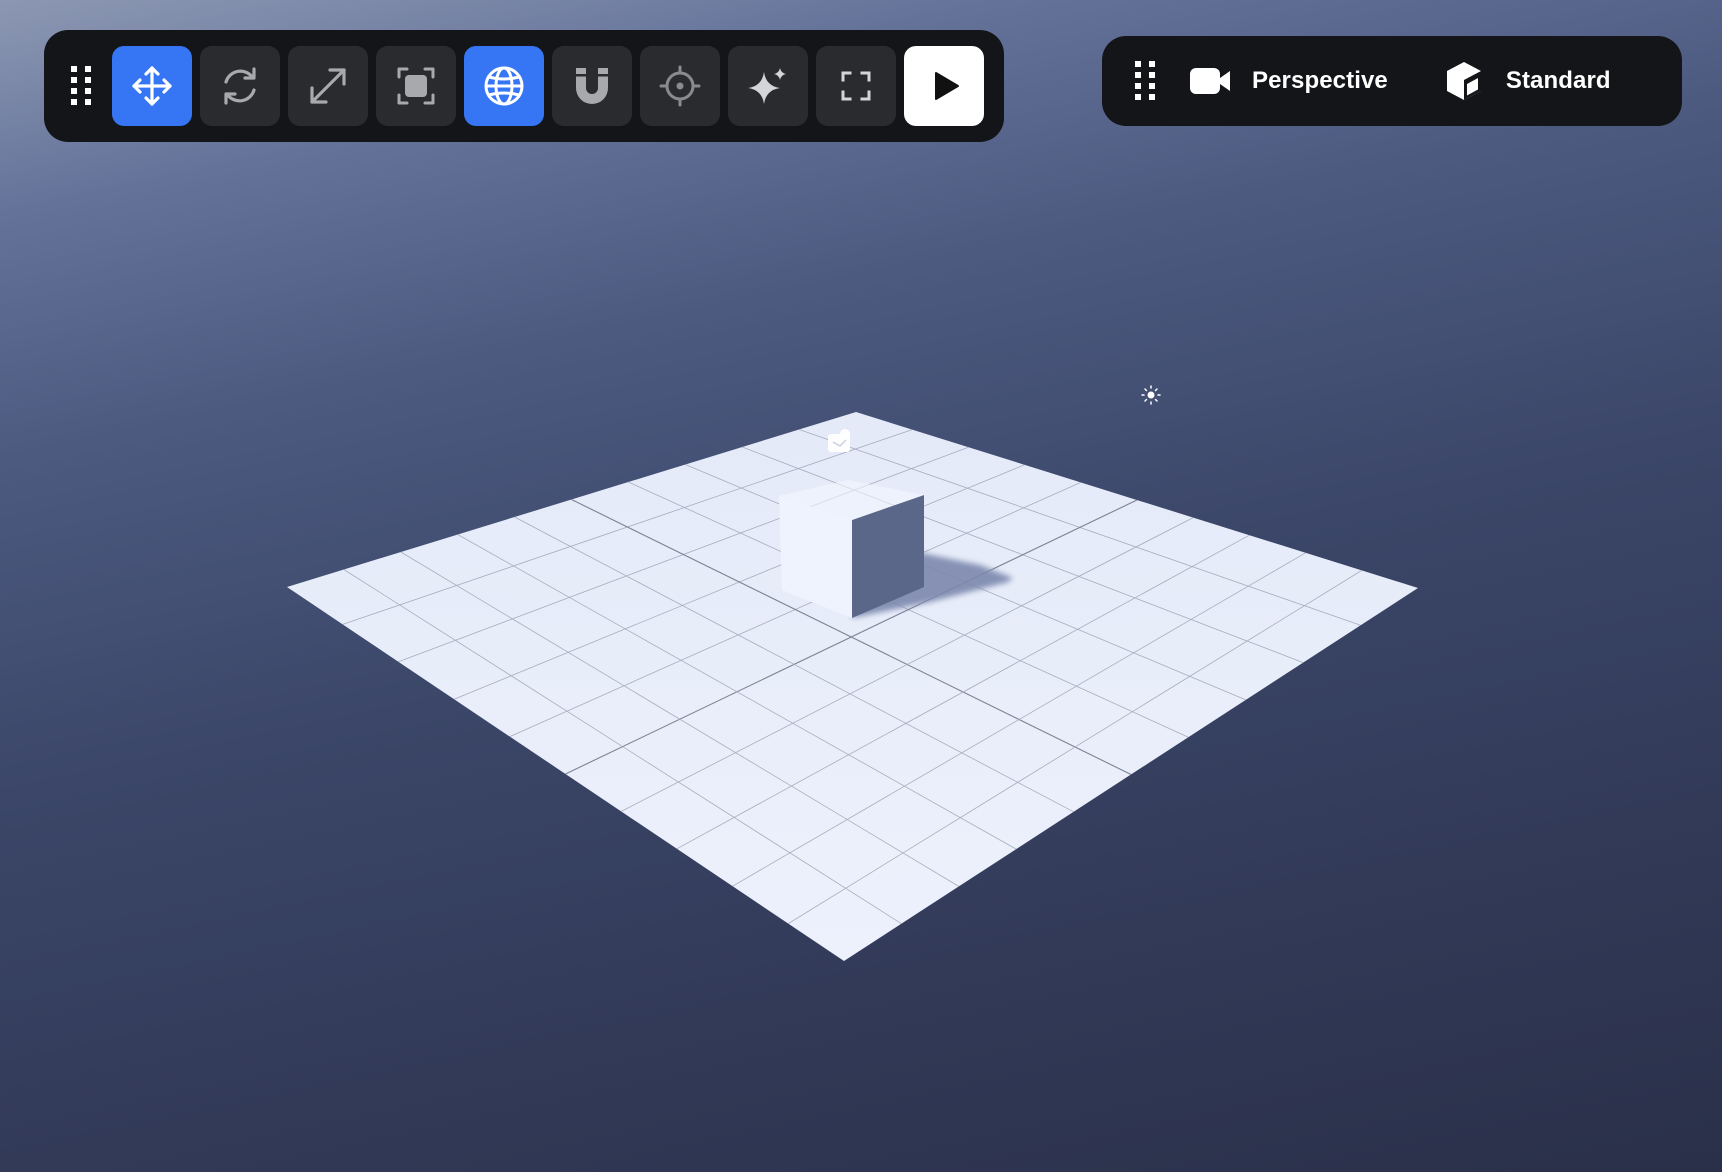 The width and height of the screenshot is (1722, 1172). What do you see at coordinates (82, 86) in the screenshot?
I see `toolbar-drag-handle-icon` at bounding box center [82, 86].